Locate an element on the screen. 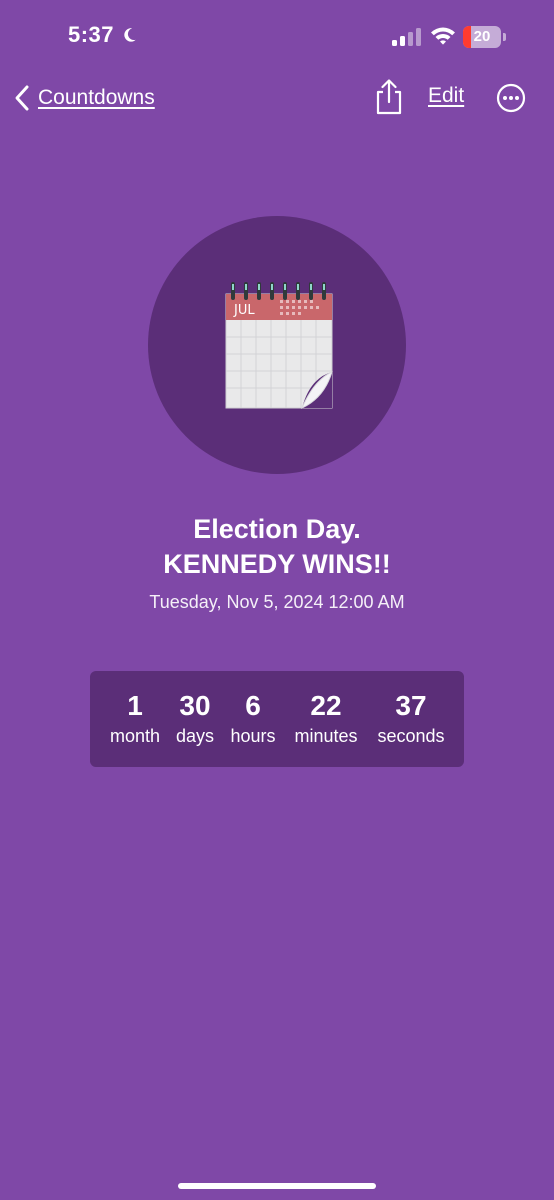 This screenshot has width=554, height=1200. calendar-month: JUL is located at coordinates (244, 310).